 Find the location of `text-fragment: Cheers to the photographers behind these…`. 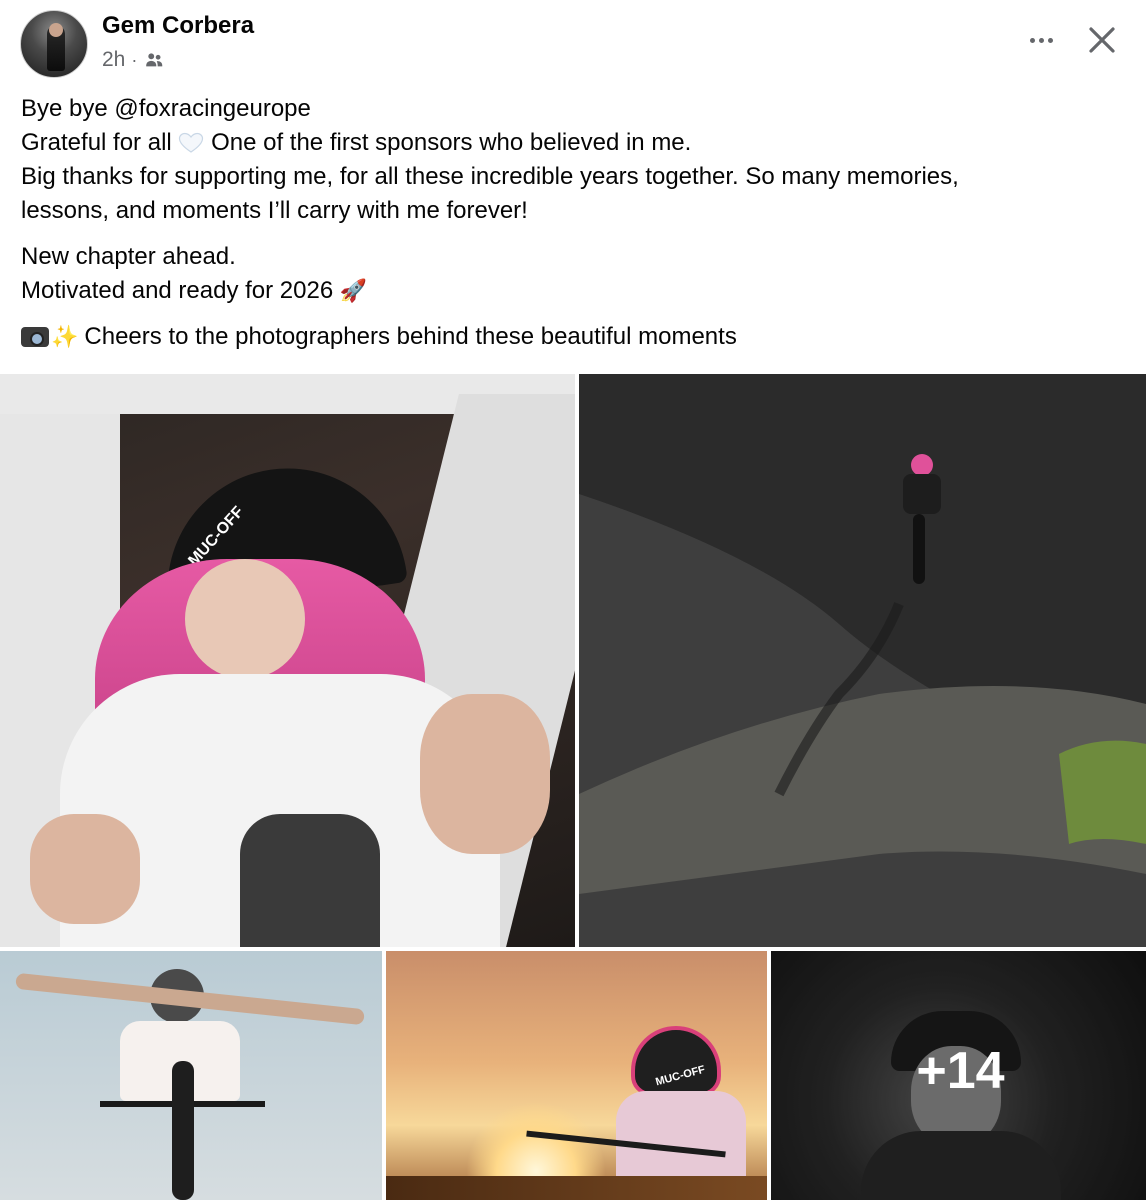

text-fragment: Cheers to the photographers behind these… is located at coordinates (410, 336).